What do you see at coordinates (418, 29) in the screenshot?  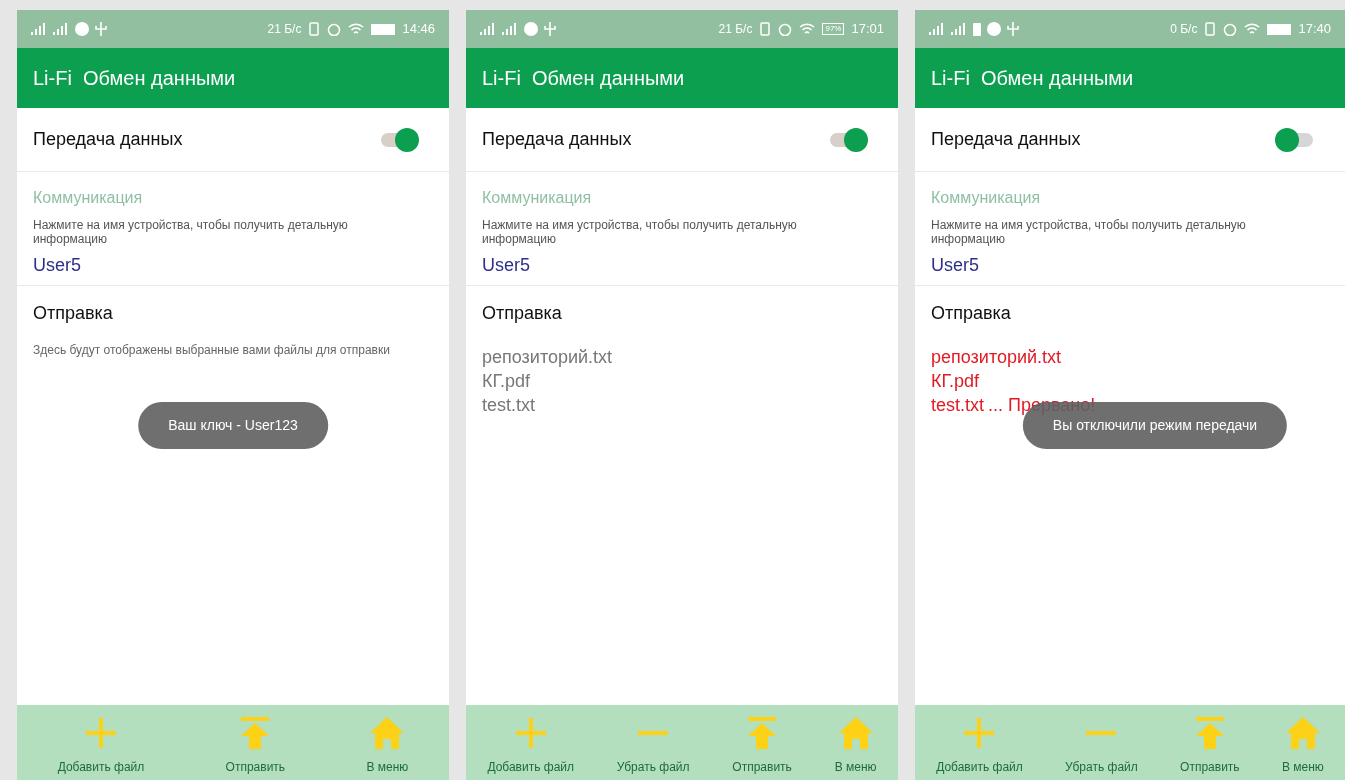 I see `clock-time: 14:46` at bounding box center [418, 29].